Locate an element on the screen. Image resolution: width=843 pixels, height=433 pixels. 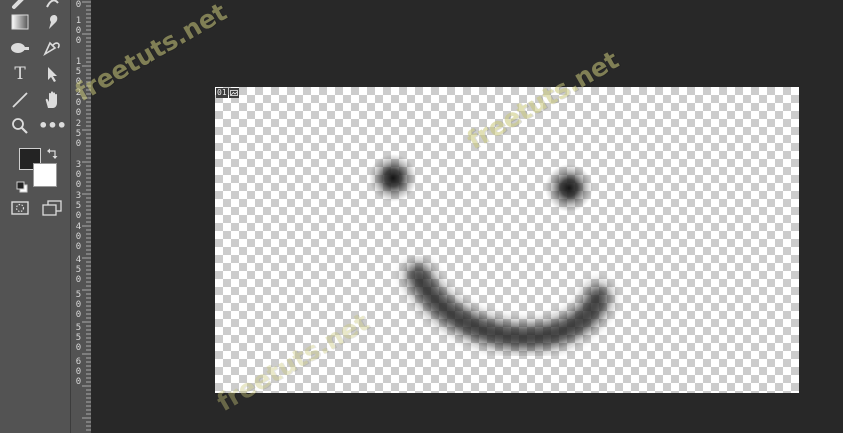
ruler-label: 5 0 0 is located at coordinates (78, 305).